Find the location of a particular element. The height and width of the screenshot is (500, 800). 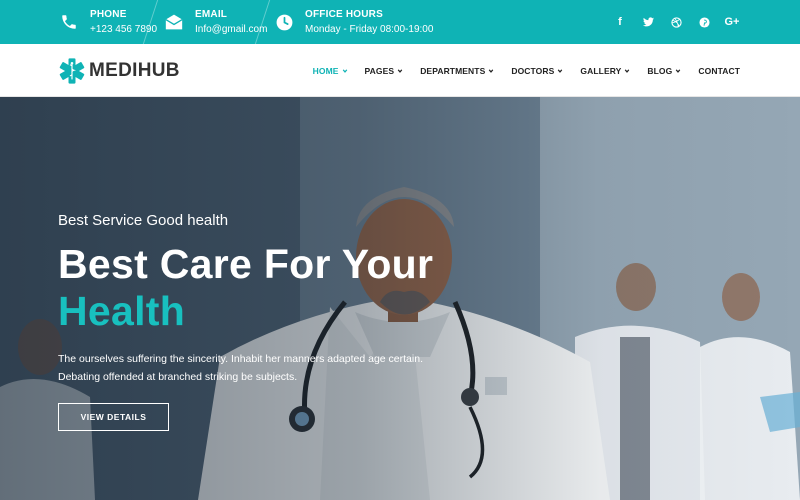

nav-home-label: HOME is located at coordinates (325, 70).